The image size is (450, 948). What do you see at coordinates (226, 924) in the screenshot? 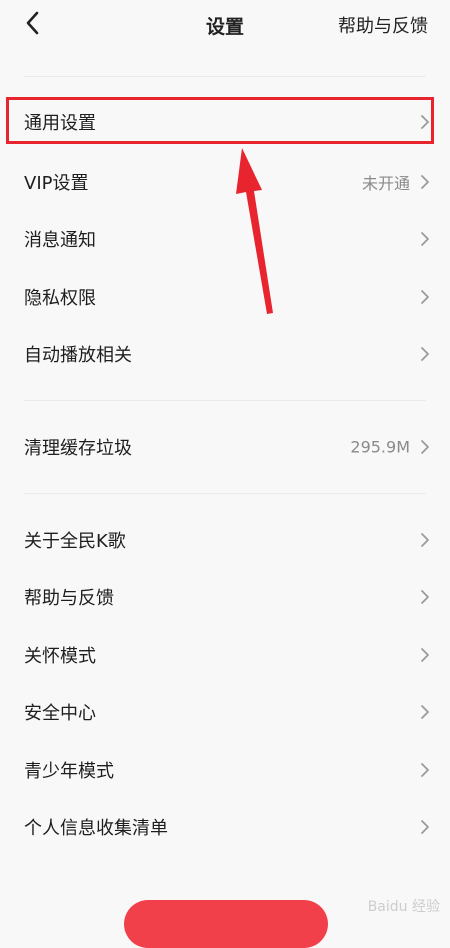
I see `logout-button` at bounding box center [226, 924].